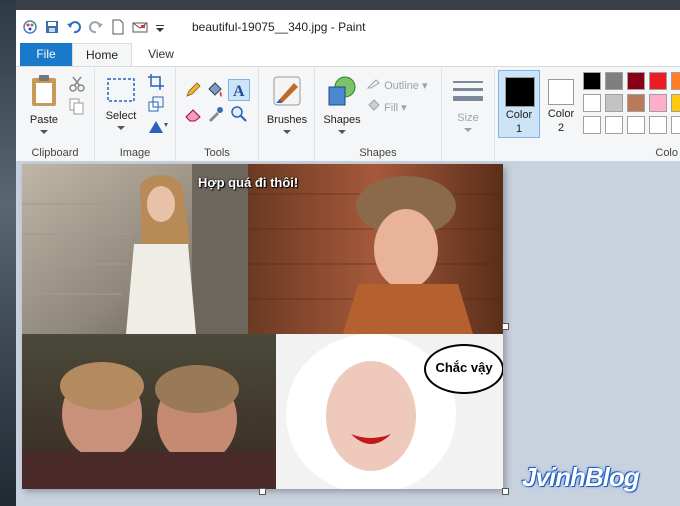 This screenshot has width=680, height=506. I want to click on crop-icon, so click(156, 82).